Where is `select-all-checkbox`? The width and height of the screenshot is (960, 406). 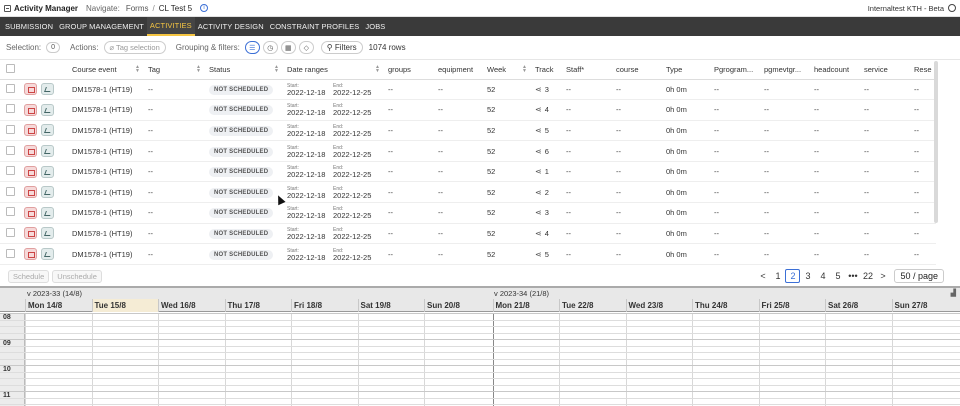
select-all-checkbox is located at coordinates (10, 69).